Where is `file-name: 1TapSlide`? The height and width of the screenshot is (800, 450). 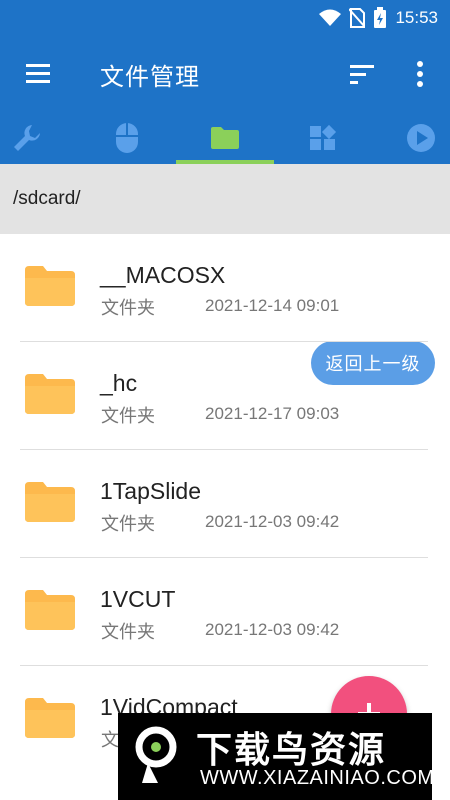 file-name: 1TapSlide is located at coordinates (151, 491).